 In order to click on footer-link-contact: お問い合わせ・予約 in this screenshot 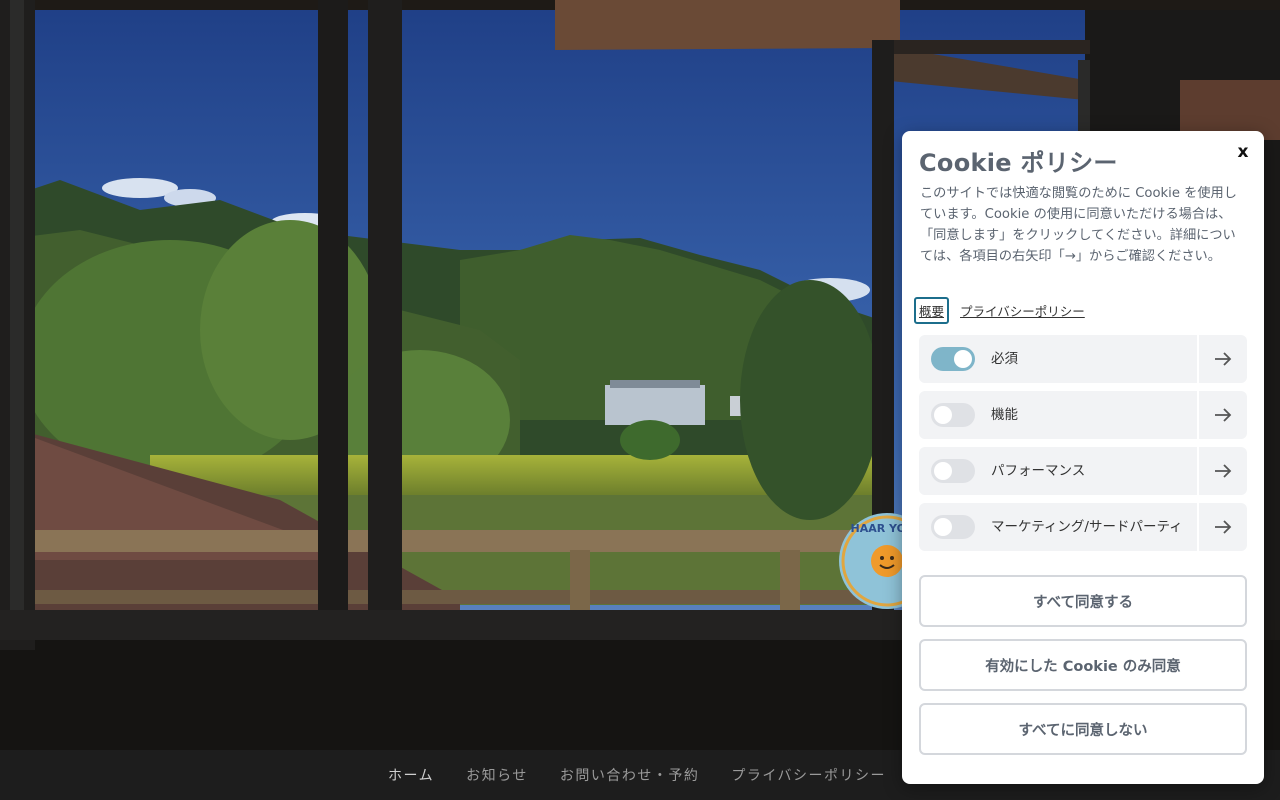, I will do `click(630, 775)`.